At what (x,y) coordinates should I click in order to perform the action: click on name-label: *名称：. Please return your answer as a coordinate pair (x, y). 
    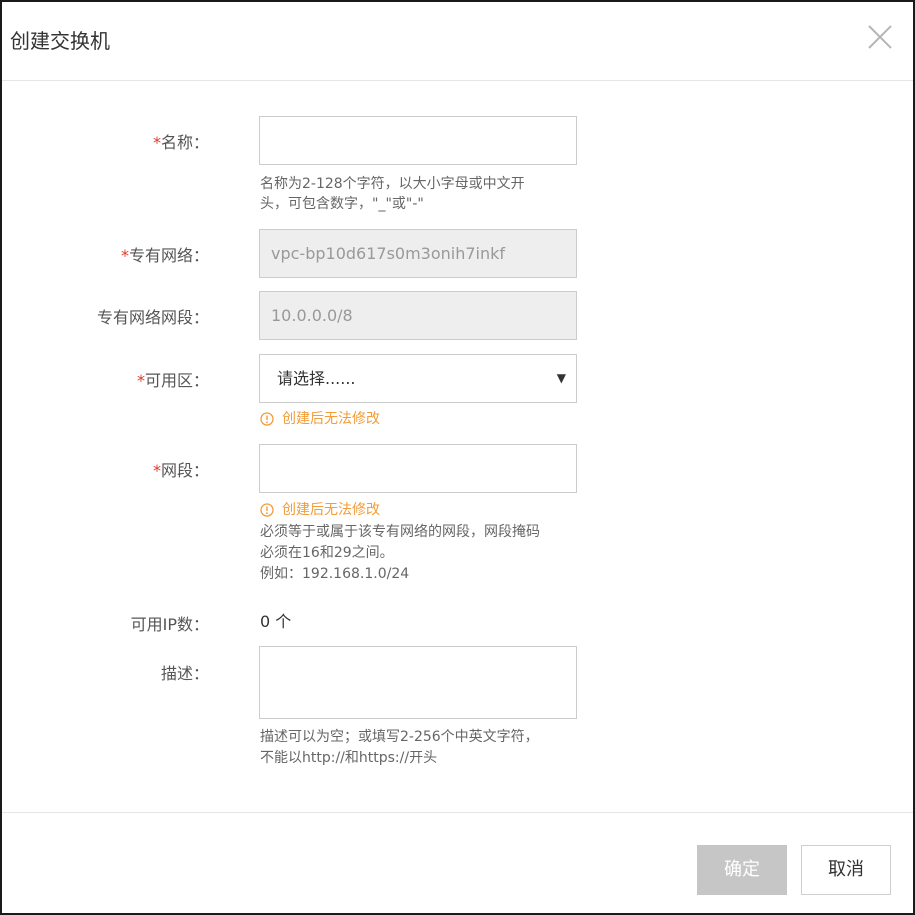
    Looking at the image, I should click on (180, 142).